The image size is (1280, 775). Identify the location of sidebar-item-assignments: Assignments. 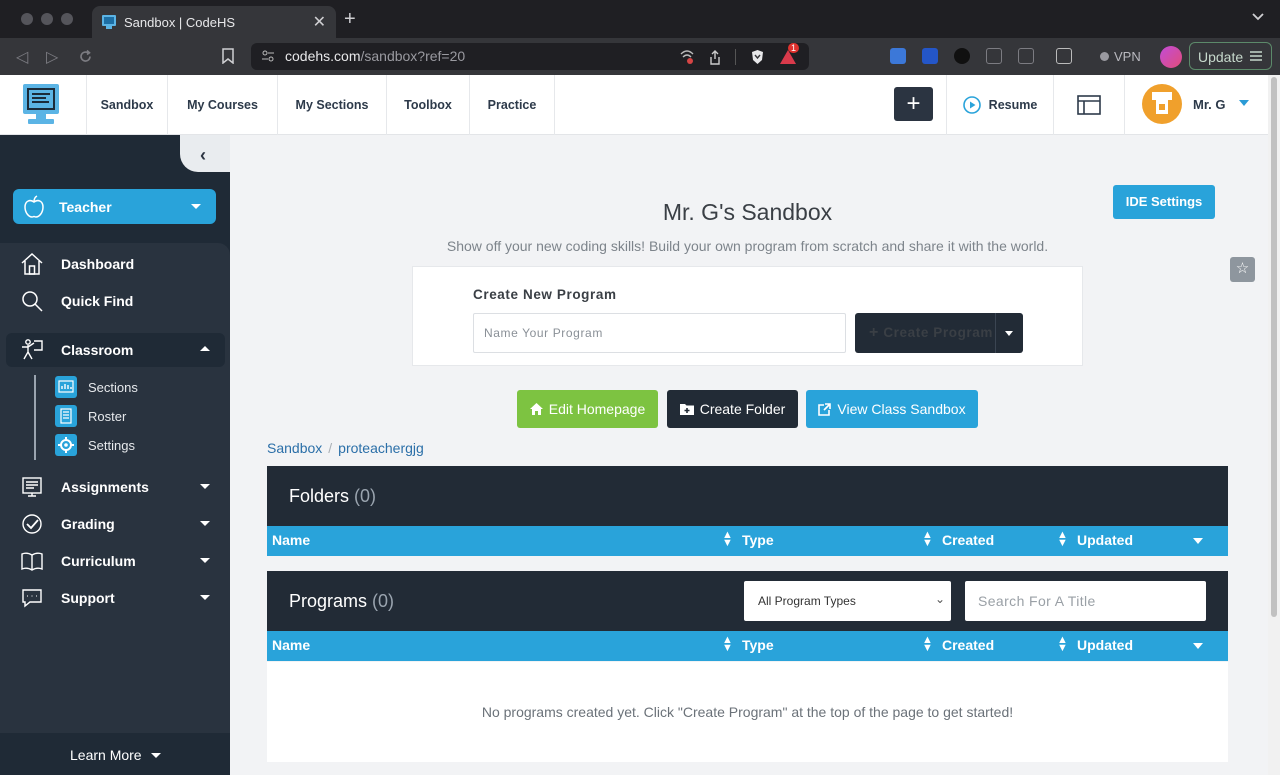
(115, 487).